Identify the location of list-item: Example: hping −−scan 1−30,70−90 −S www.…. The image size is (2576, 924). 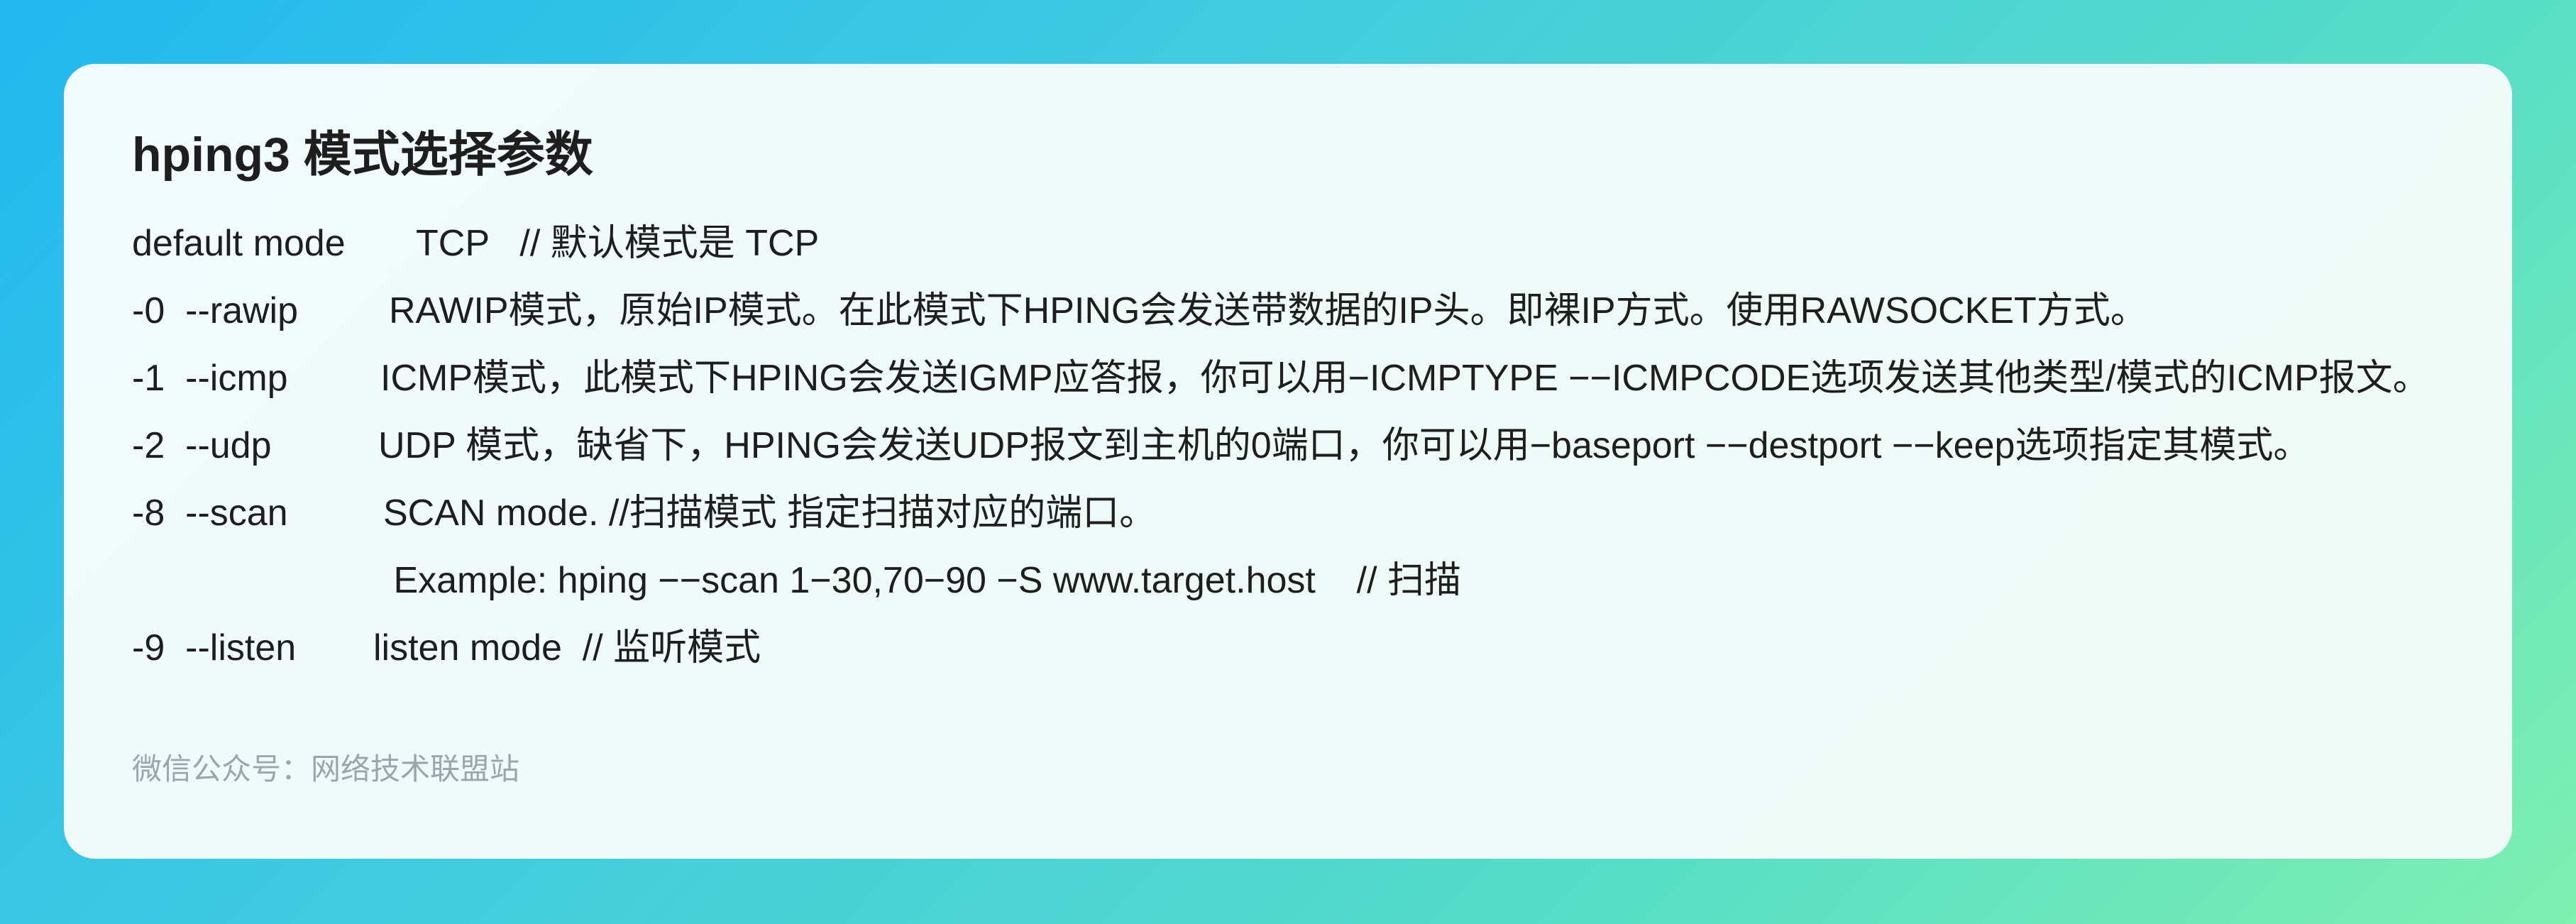
(1288, 581).